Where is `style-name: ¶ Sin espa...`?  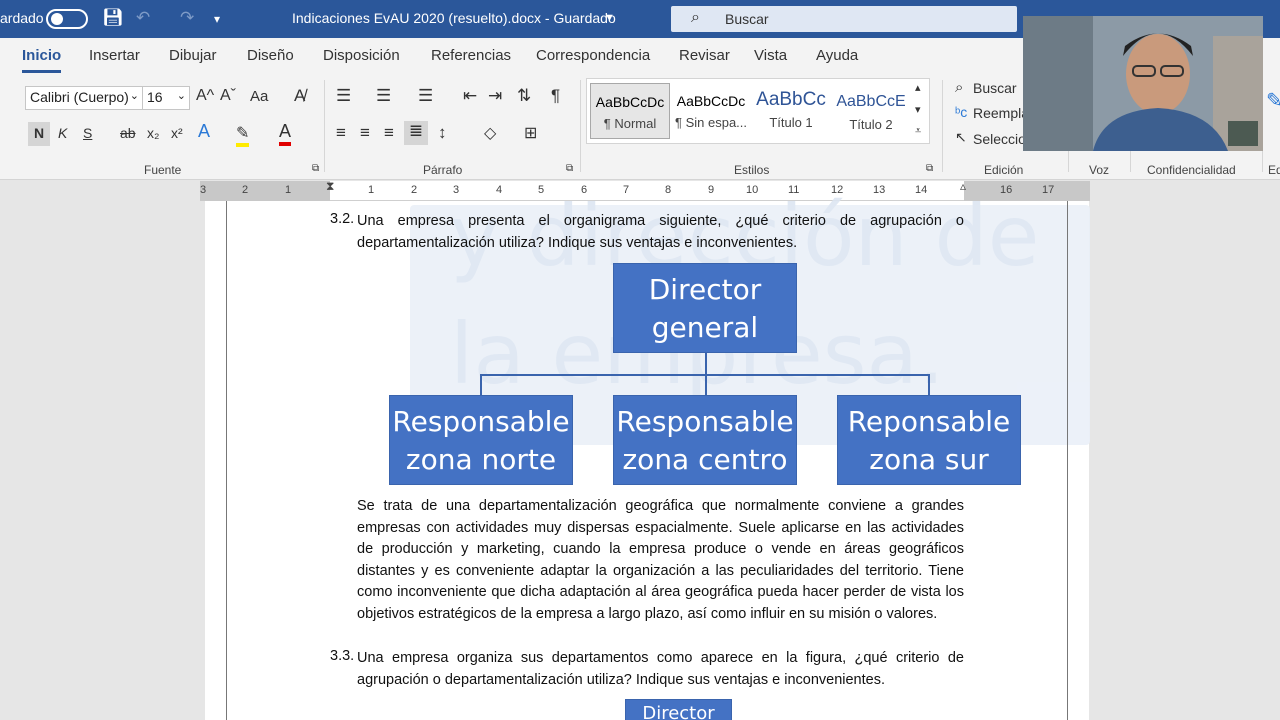 style-name: ¶ Sin espa... is located at coordinates (711, 122).